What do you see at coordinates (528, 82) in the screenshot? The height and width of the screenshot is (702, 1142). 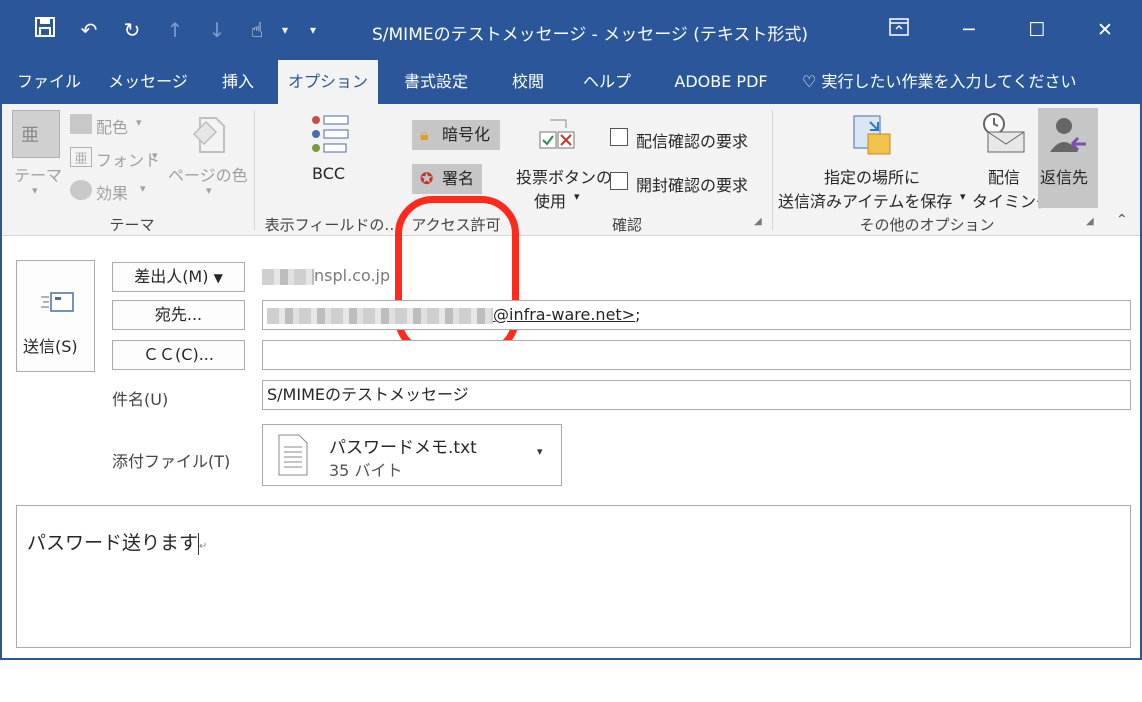 I see `tab-review: 校閲` at bounding box center [528, 82].